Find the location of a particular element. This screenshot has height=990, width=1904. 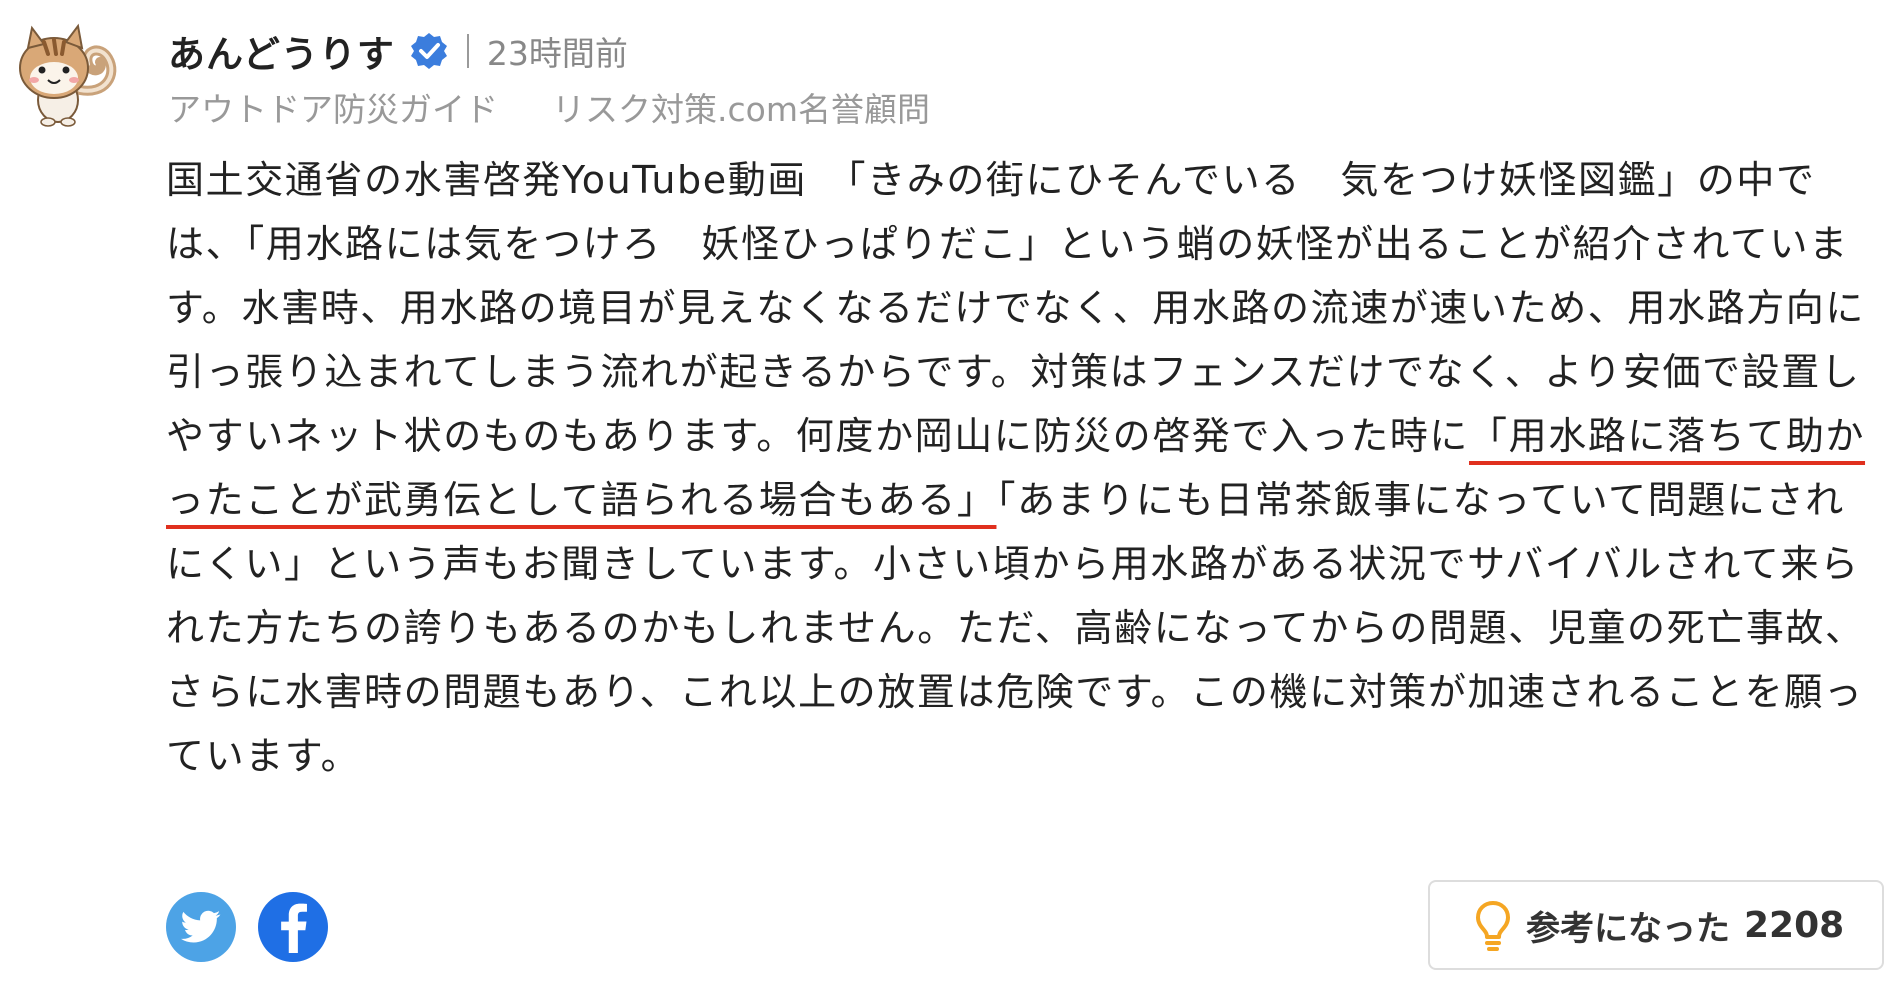

author-avatar is located at coordinates (65, 75).